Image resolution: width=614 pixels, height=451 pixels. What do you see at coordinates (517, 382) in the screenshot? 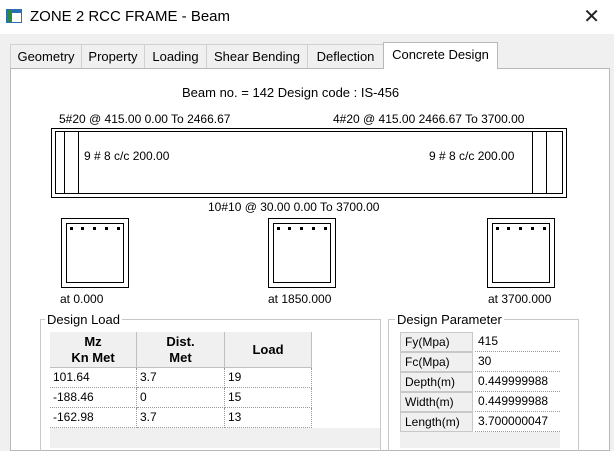
I see `param-value-depth: 0.449999988` at bounding box center [517, 382].